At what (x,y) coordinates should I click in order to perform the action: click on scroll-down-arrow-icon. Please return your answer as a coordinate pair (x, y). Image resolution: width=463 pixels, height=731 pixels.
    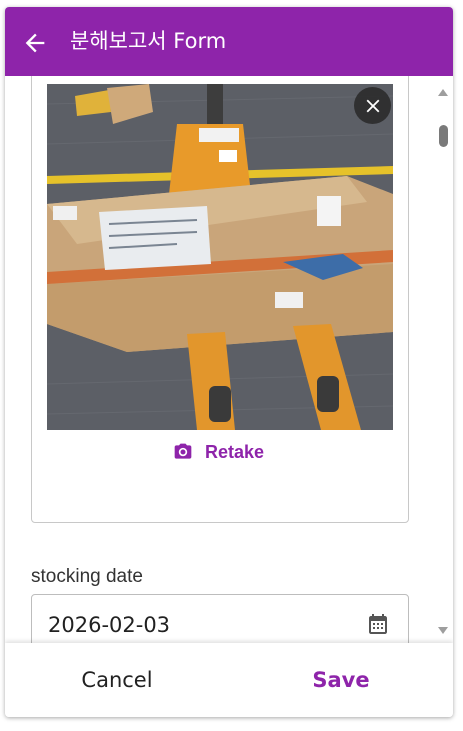
    Looking at the image, I should click on (443, 630).